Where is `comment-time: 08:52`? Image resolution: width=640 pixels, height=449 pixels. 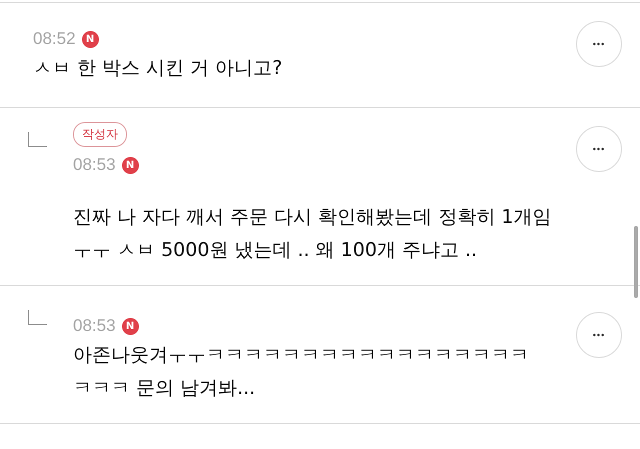
comment-time: 08:52 is located at coordinates (54, 39).